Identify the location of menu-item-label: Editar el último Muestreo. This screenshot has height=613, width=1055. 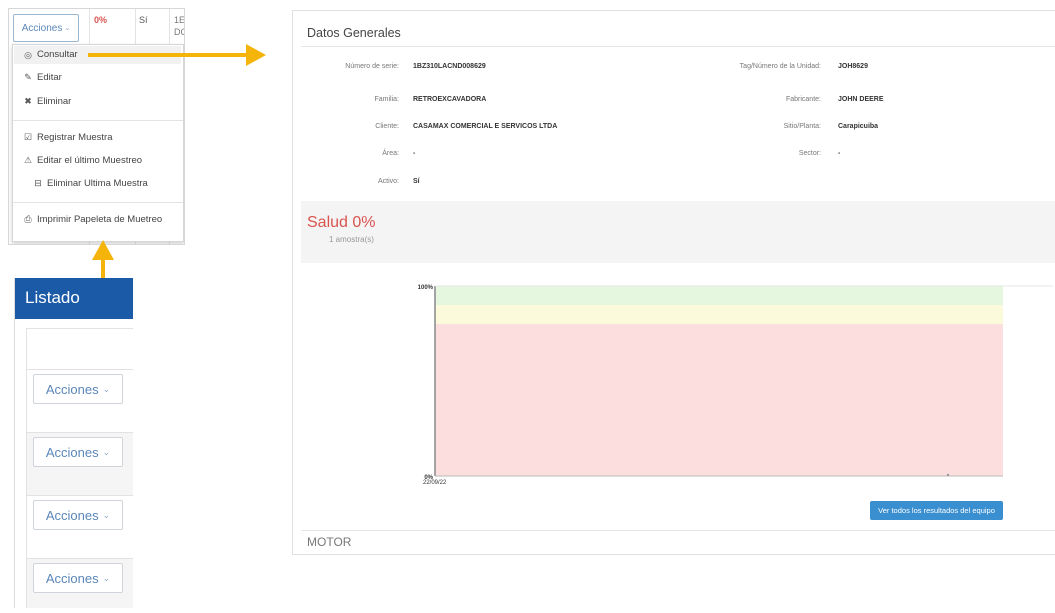
(90, 160).